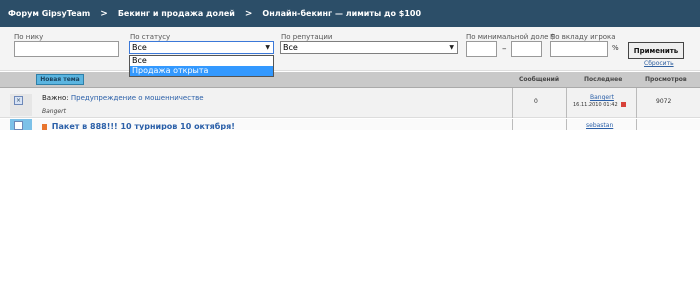  I want to click on topic-title: Пакет в 888!!! 10 турниров 10 октября!, so click(138, 126).